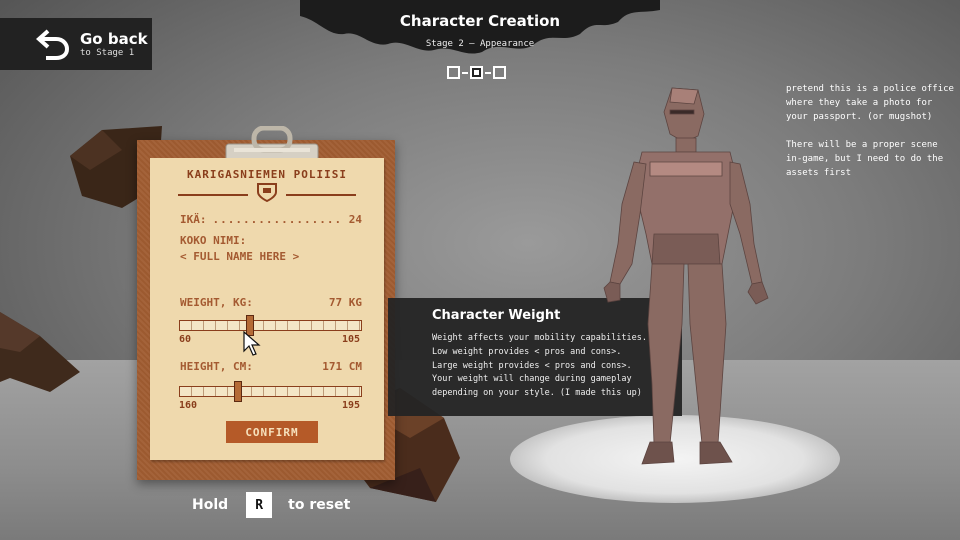 The width and height of the screenshot is (960, 540). I want to click on height-slider-thumb, so click(238, 391).